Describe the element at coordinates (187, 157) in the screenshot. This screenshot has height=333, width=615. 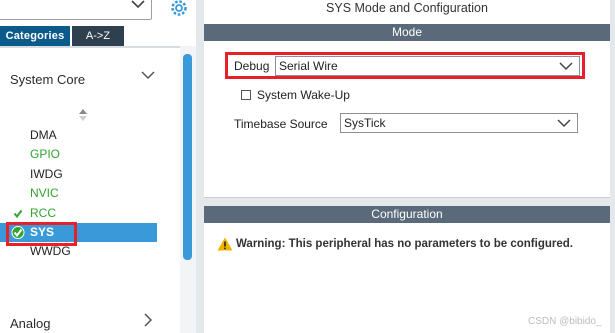
I see `scrollbar-thumb` at that location.